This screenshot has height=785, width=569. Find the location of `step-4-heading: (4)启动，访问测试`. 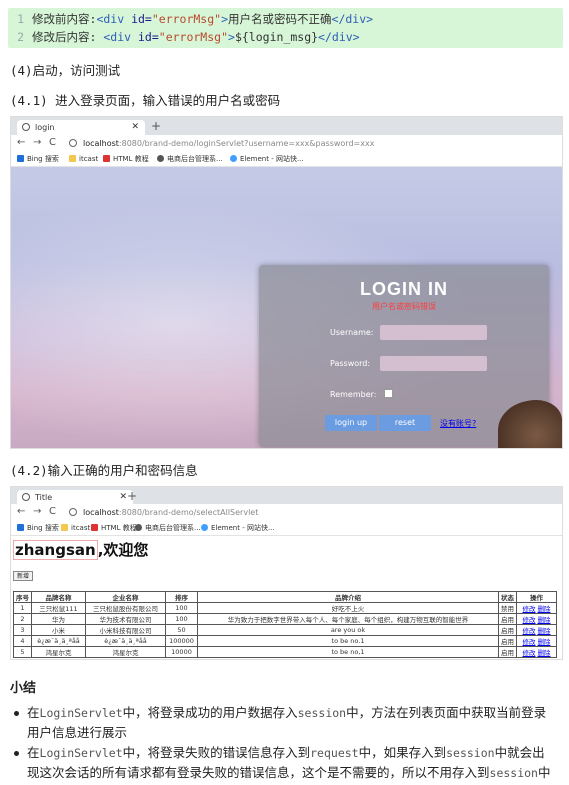

step-4-heading: (4)启动，访问测试 is located at coordinates (65, 70).